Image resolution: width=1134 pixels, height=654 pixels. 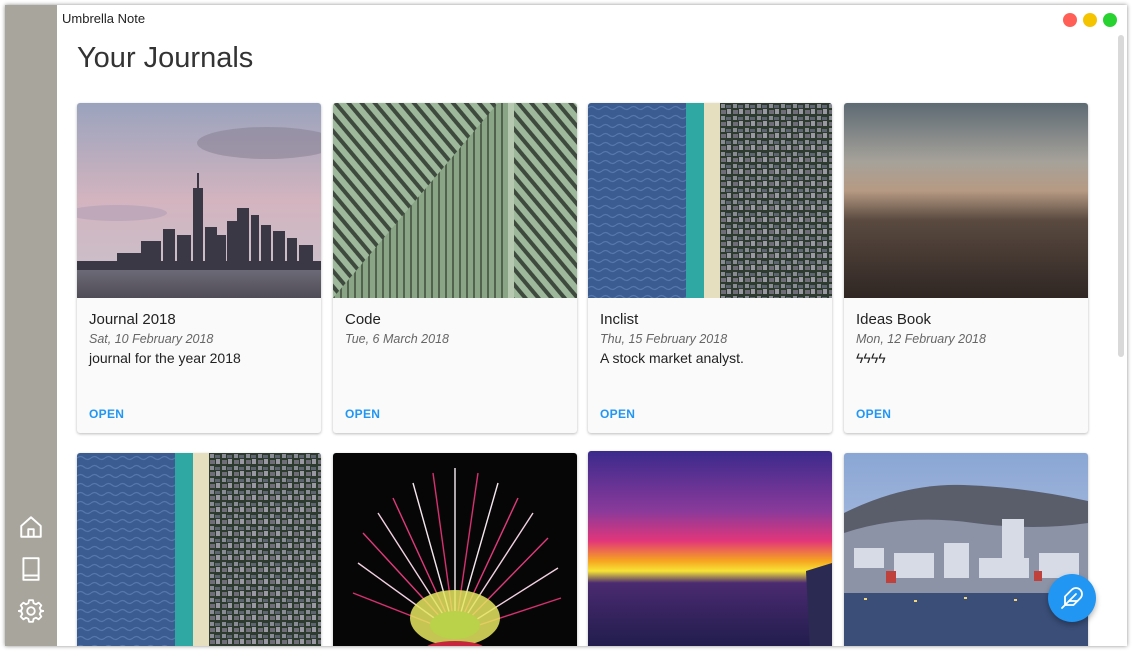 I want to click on titlebar: Umbrella Note, so click(x=592, y=19).